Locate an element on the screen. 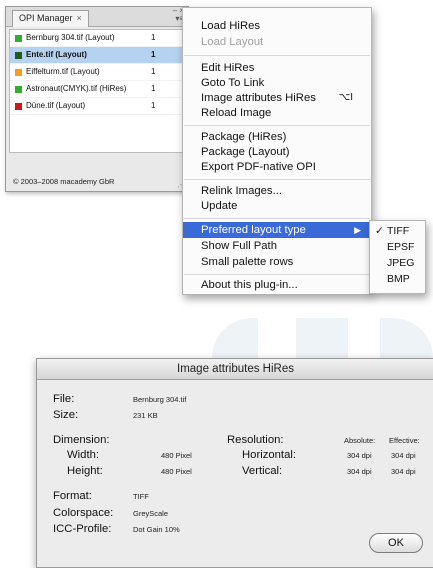 The width and height of the screenshot is (433, 568). size-label: Size: is located at coordinates (66, 415).